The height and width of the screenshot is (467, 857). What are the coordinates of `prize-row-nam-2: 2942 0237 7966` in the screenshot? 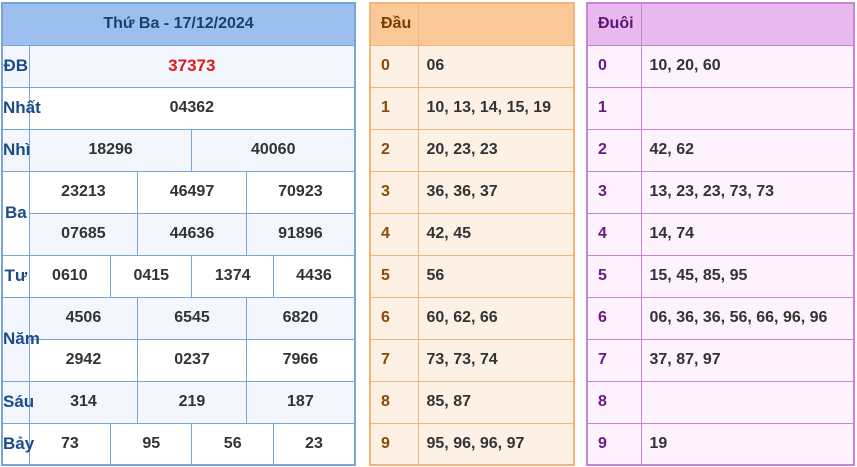 It's located at (179, 360).